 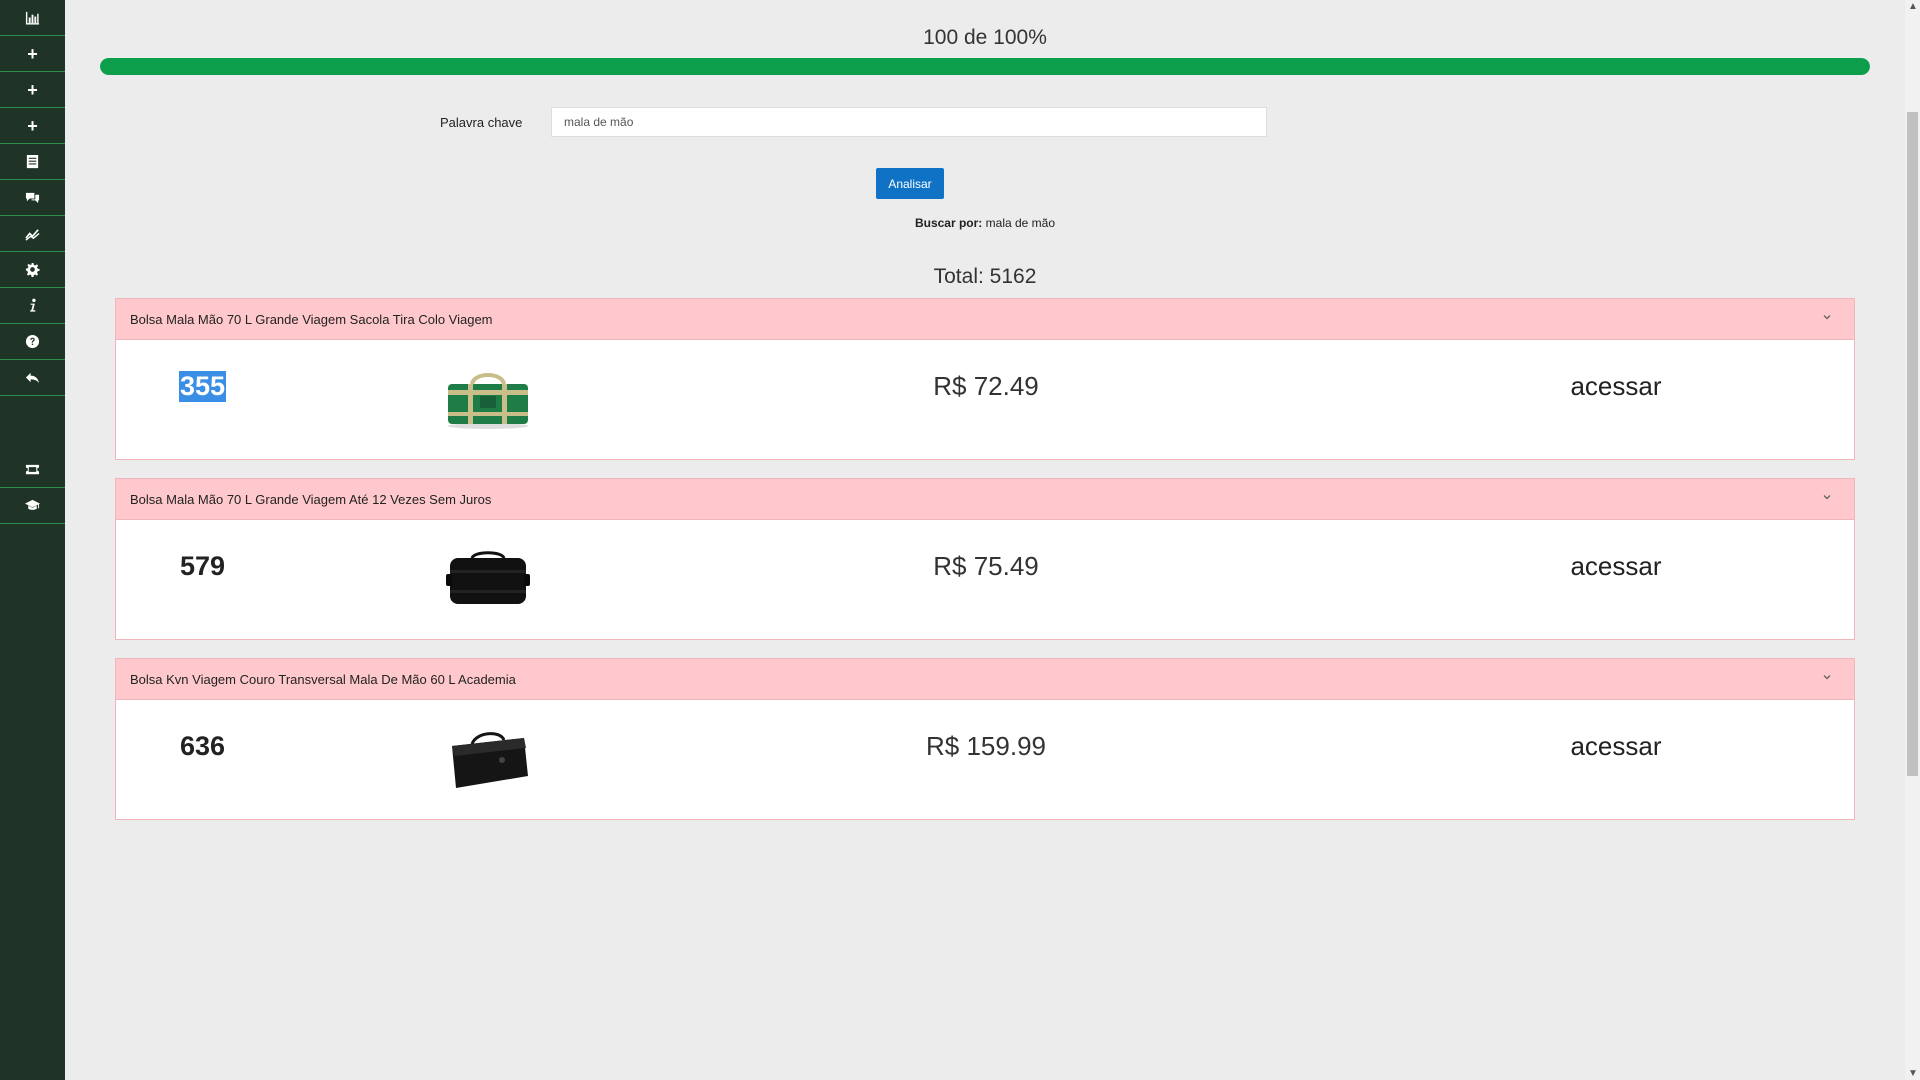 I want to click on search-summary: Buscar por: mala de mão, so click(x=985, y=223).